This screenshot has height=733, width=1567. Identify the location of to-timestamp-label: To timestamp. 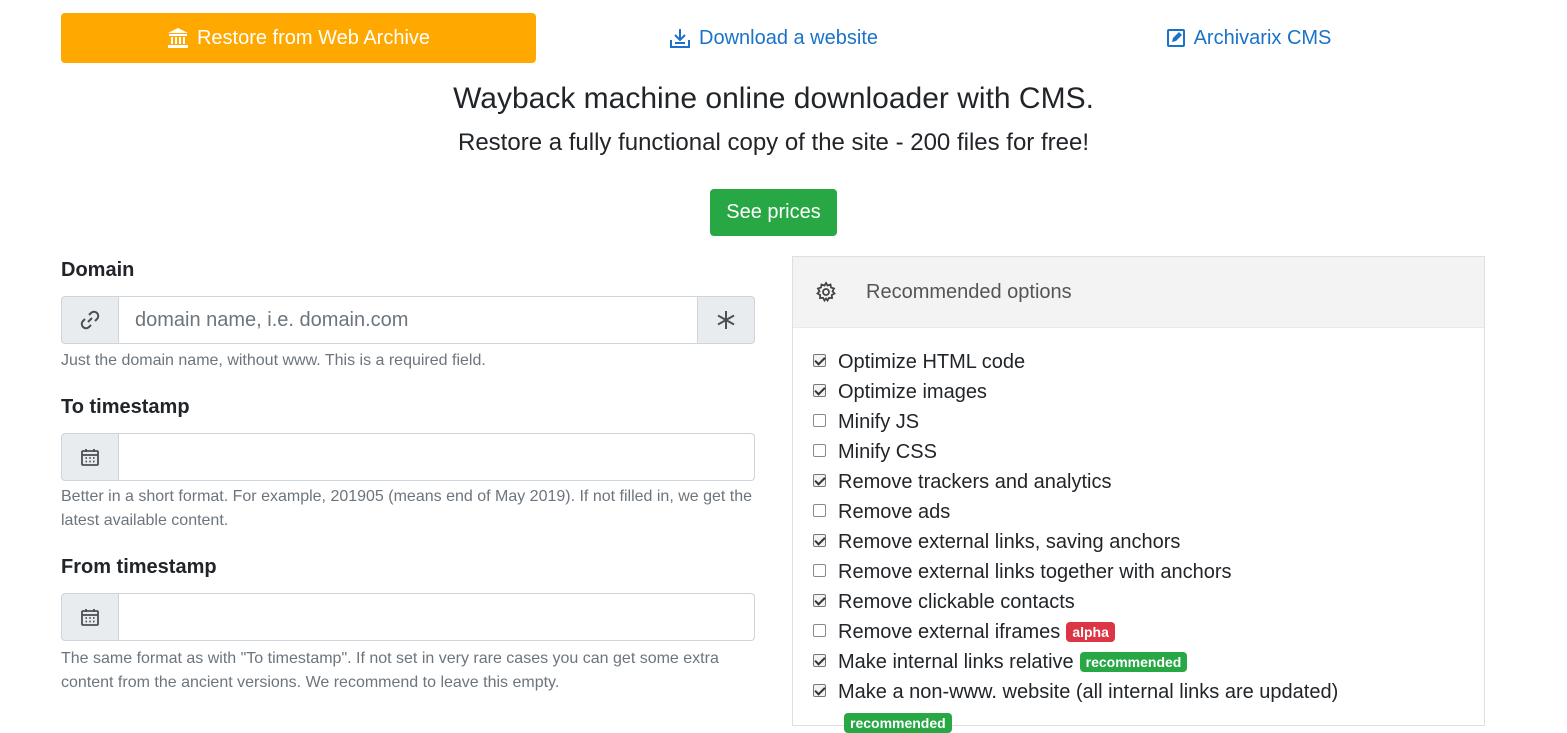
(125, 407).